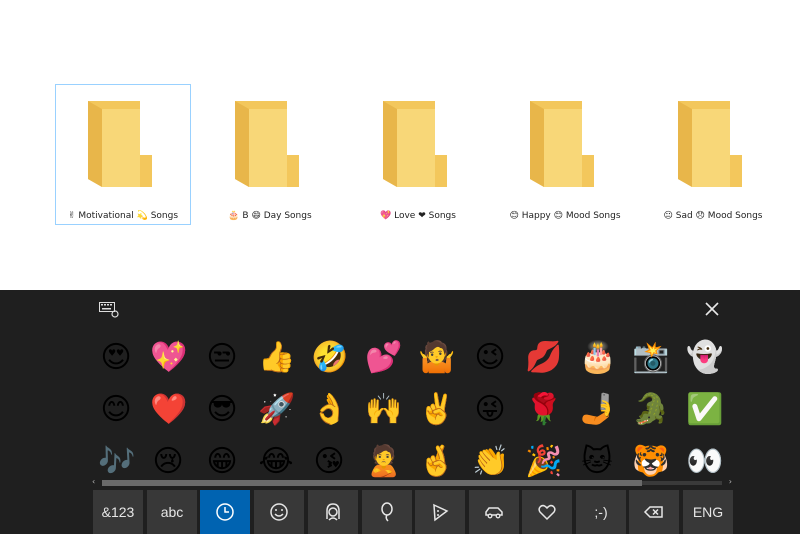 The height and width of the screenshot is (534, 800). Describe the element at coordinates (436, 410) in the screenshot. I see `emoji-key: ✌️` at that location.